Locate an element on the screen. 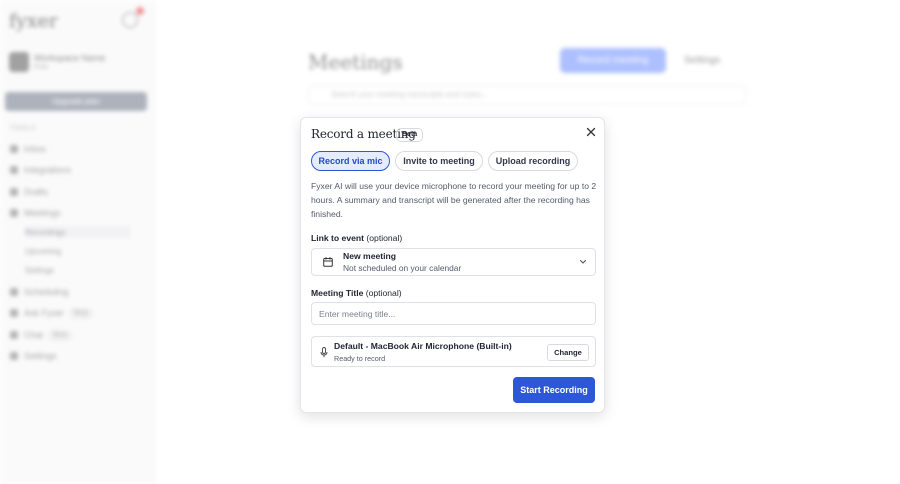  sidebar-item-drafts: Drafts is located at coordinates (29, 192).